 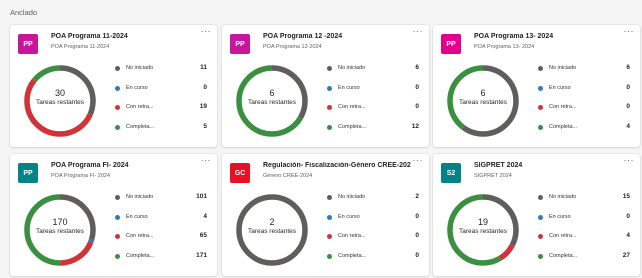 What do you see at coordinates (628, 67) in the screenshot?
I see `legend-value: 6` at bounding box center [628, 67].